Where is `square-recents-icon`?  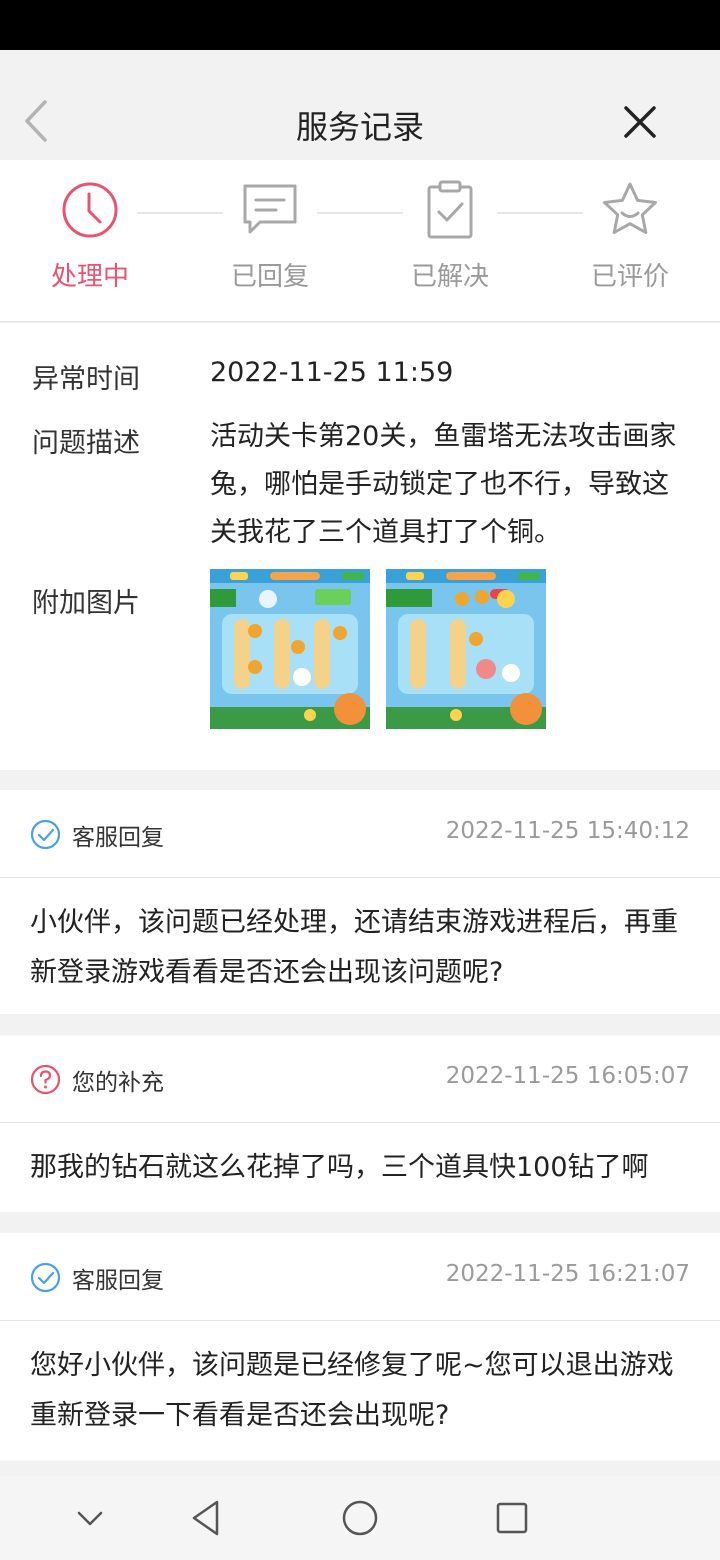
square-recents-icon is located at coordinates (512, 1518).